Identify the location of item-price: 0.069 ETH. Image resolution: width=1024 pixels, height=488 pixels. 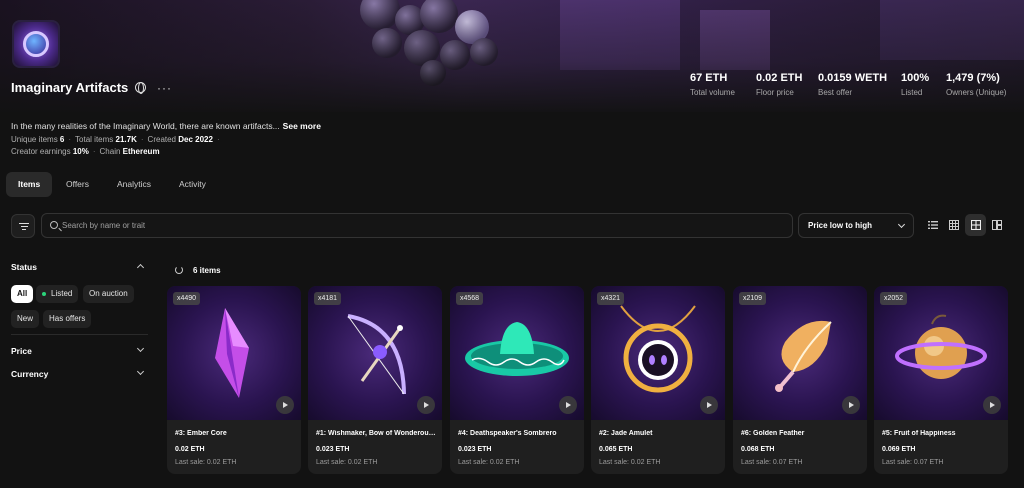
(899, 449).